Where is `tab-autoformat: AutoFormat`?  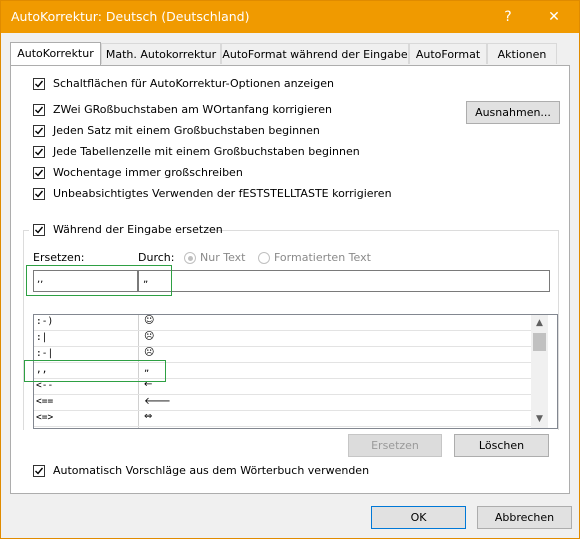 tab-autoformat: AutoFormat is located at coordinates (448, 53).